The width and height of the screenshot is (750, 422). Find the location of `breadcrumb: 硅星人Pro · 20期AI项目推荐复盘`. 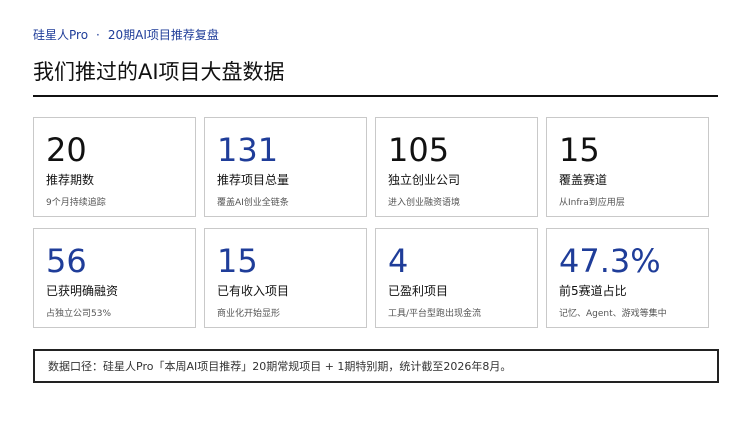

breadcrumb: 硅星人Pro · 20期AI项目推荐复盘 is located at coordinates (126, 34).